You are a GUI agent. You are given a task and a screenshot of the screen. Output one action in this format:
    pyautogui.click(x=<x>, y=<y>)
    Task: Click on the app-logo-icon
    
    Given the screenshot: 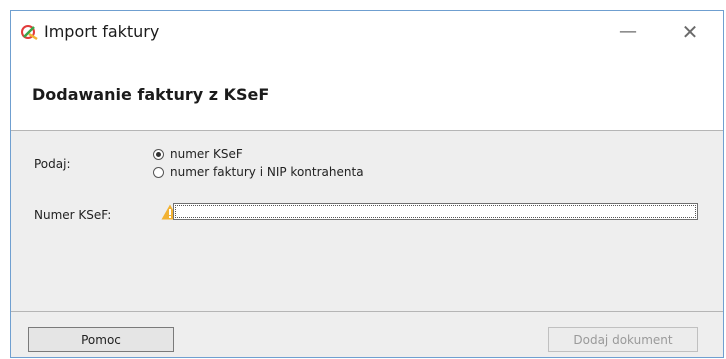 What is the action you would take?
    pyautogui.click(x=29, y=33)
    